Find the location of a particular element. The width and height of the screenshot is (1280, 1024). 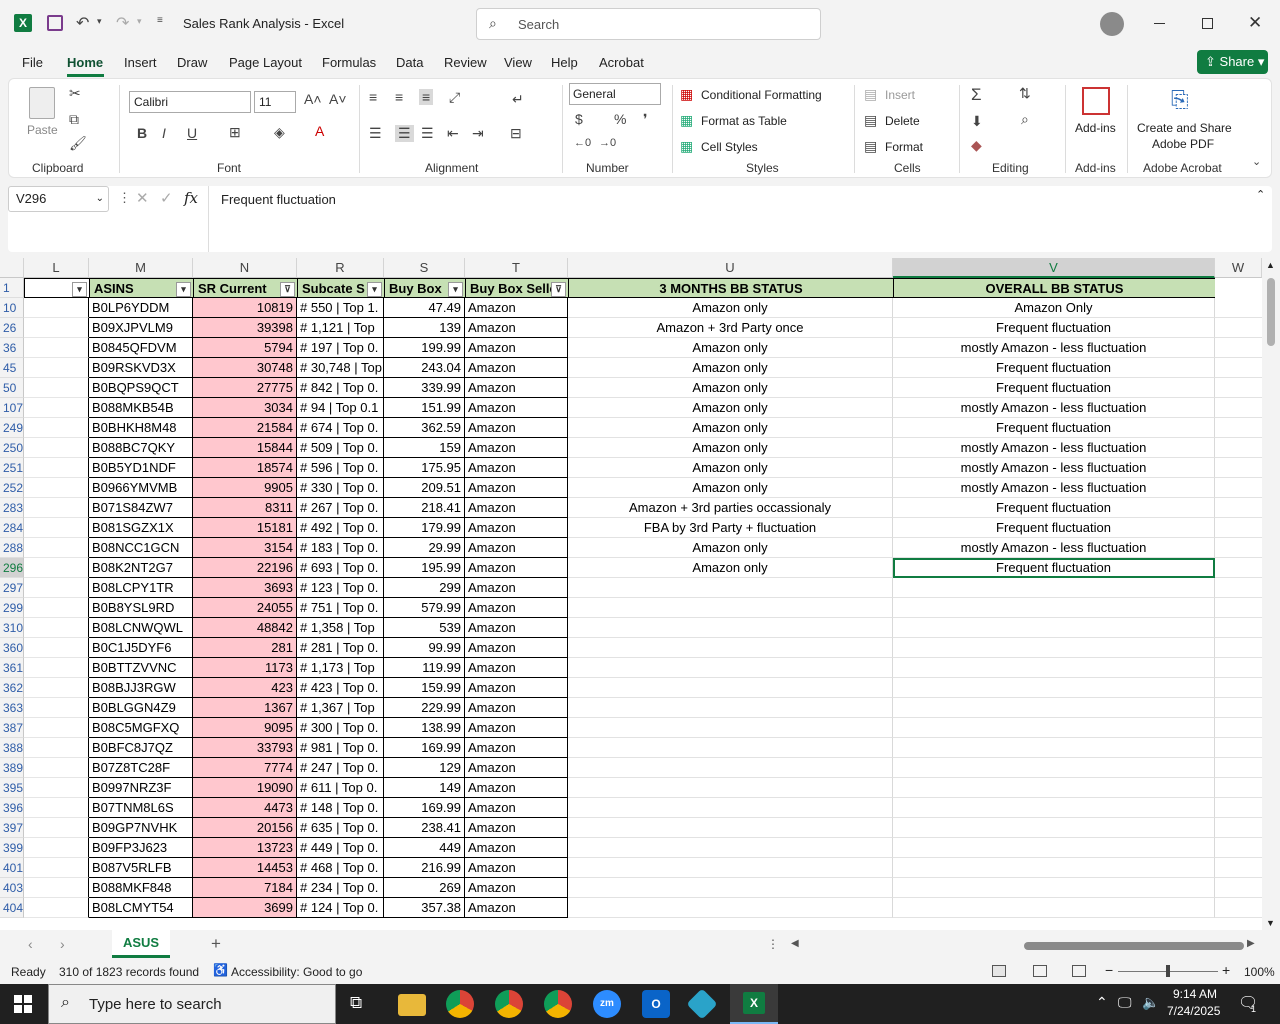

table-cell-m: B0845QFDVM is located at coordinates (141, 348).